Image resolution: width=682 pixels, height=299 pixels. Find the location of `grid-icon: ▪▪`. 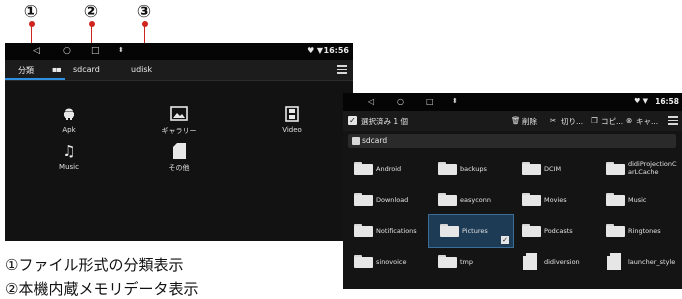

grid-icon: ▪▪ is located at coordinates (57, 69).